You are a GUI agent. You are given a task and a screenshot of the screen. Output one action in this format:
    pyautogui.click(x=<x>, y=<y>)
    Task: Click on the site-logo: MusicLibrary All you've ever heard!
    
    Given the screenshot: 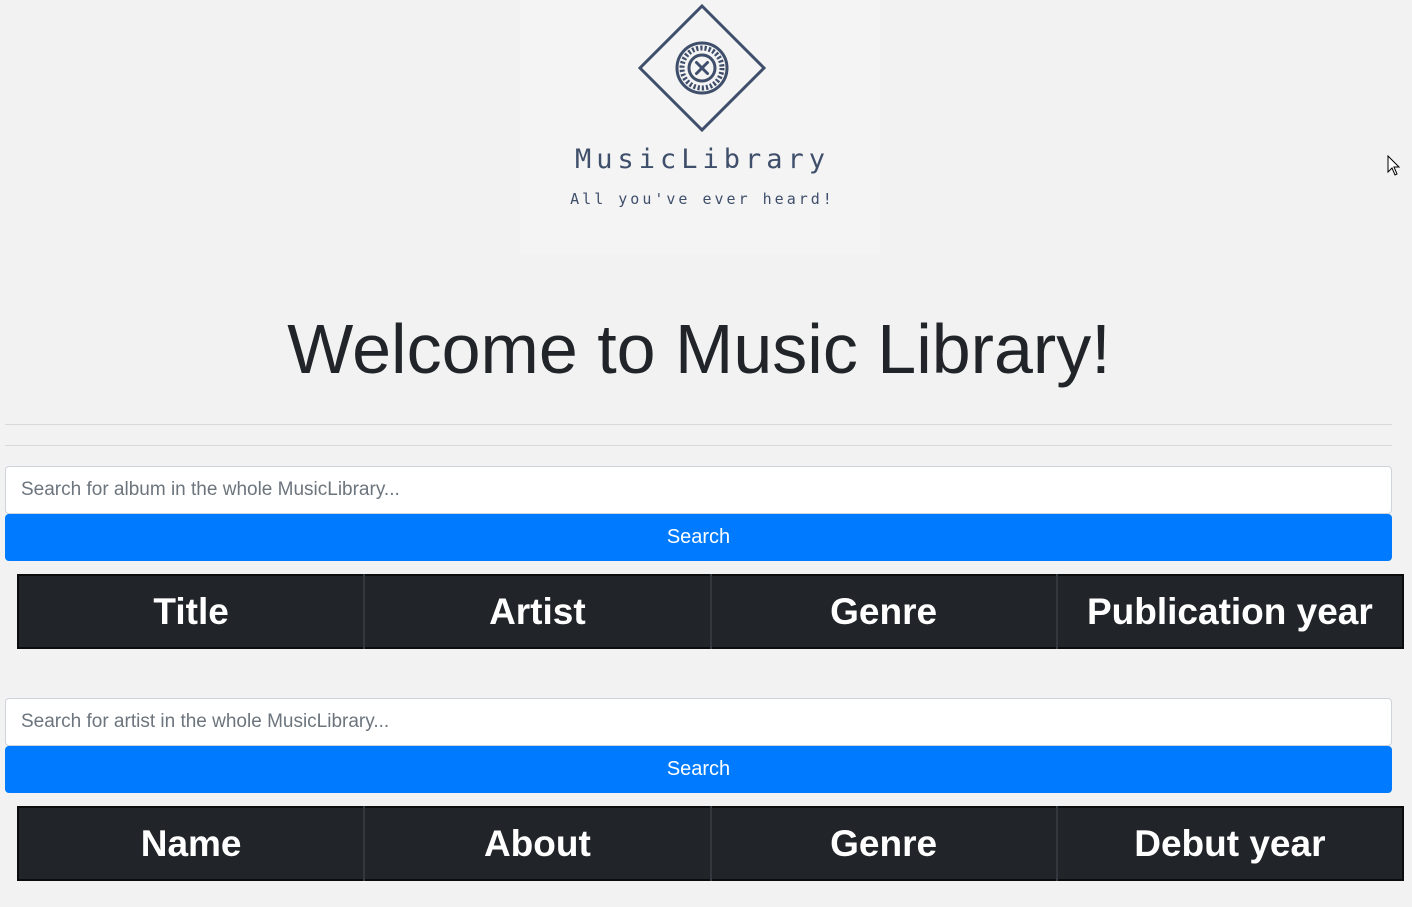 What is the action you would take?
    pyautogui.click(x=700, y=127)
    